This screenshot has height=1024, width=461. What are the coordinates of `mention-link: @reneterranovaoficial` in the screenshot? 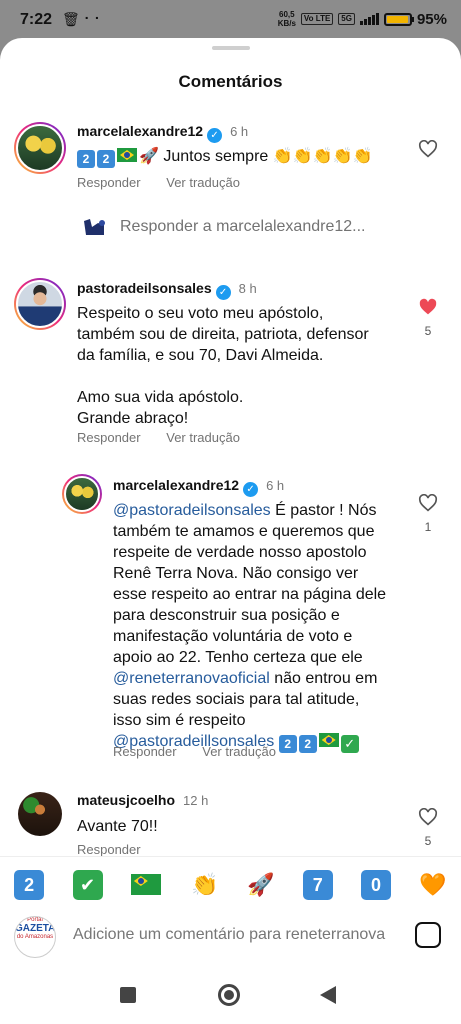 It's located at (191, 678).